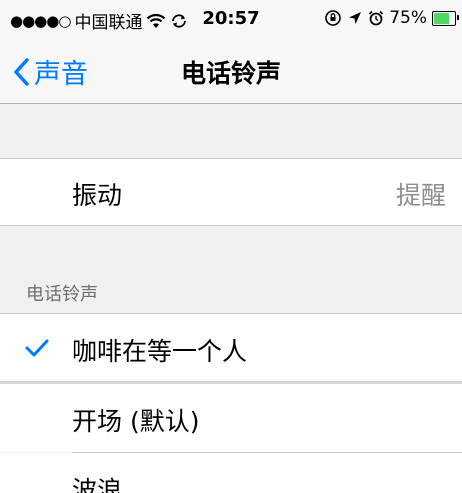 The height and width of the screenshot is (493, 462). What do you see at coordinates (62, 294) in the screenshot?
I see `section-header-ringtones: 电话铃声` at bounding box center [62, 294].